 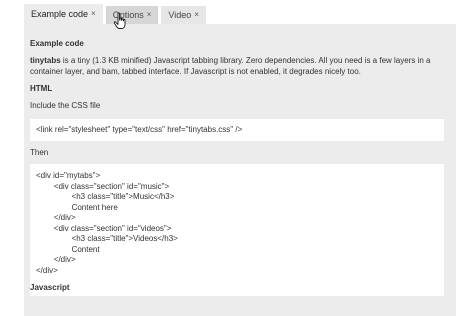 I want to click on hand-pointer-icon, so click(x=119, y=20).